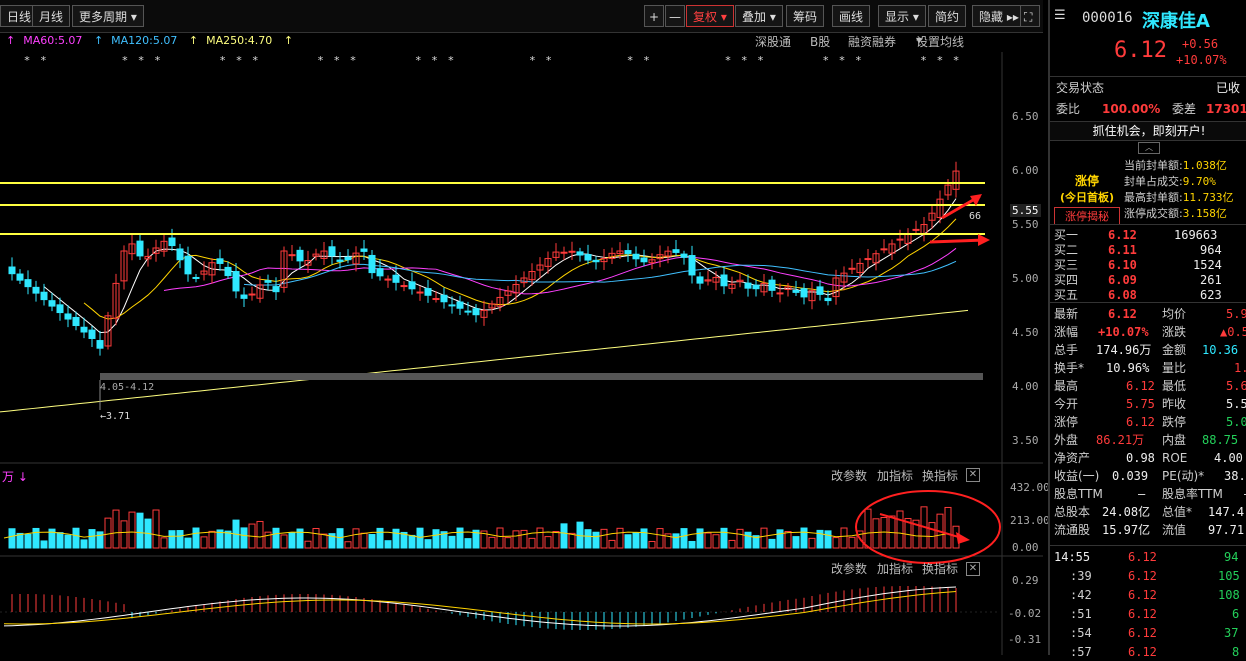  What do you see at coordinates (1178, 166) in the screenshot?
I see `limit-up-stat-row: 当前封单额:1.038亿` at bounding box center [1178, 166].